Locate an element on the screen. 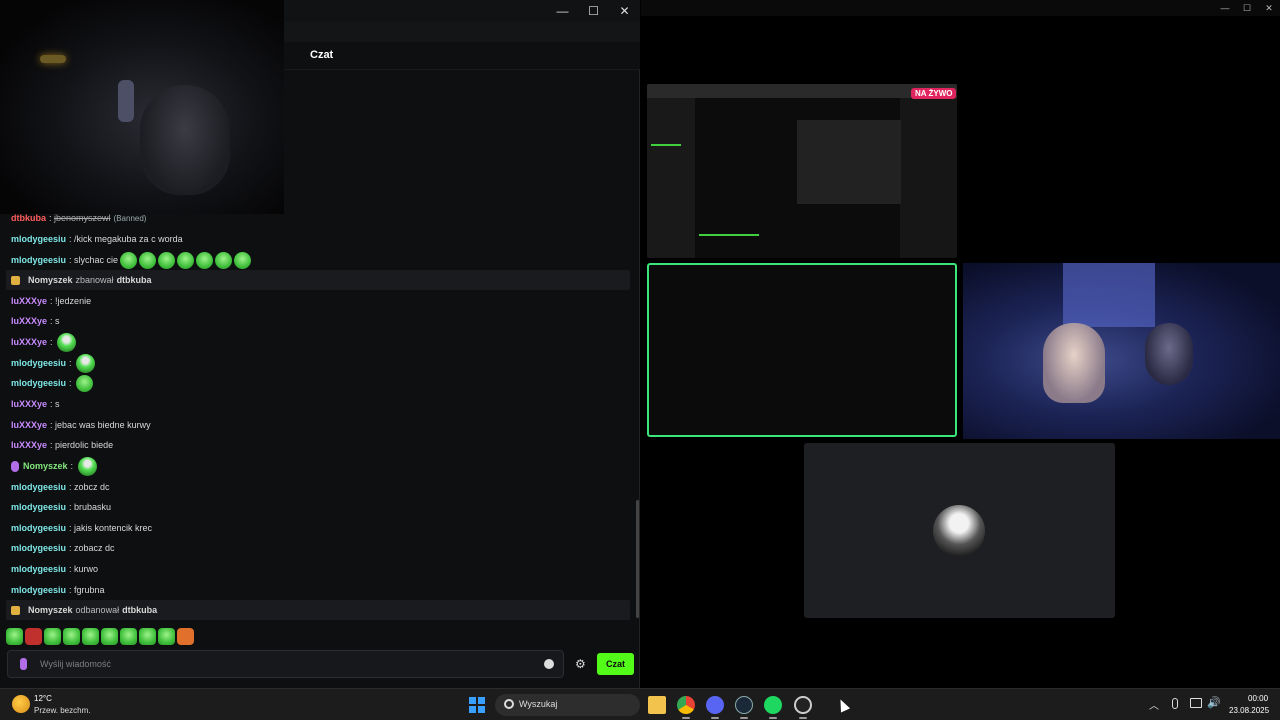 This screenshot has width=1280, height=720. message-text: !jedzenie is located at coordinates (73, 301).